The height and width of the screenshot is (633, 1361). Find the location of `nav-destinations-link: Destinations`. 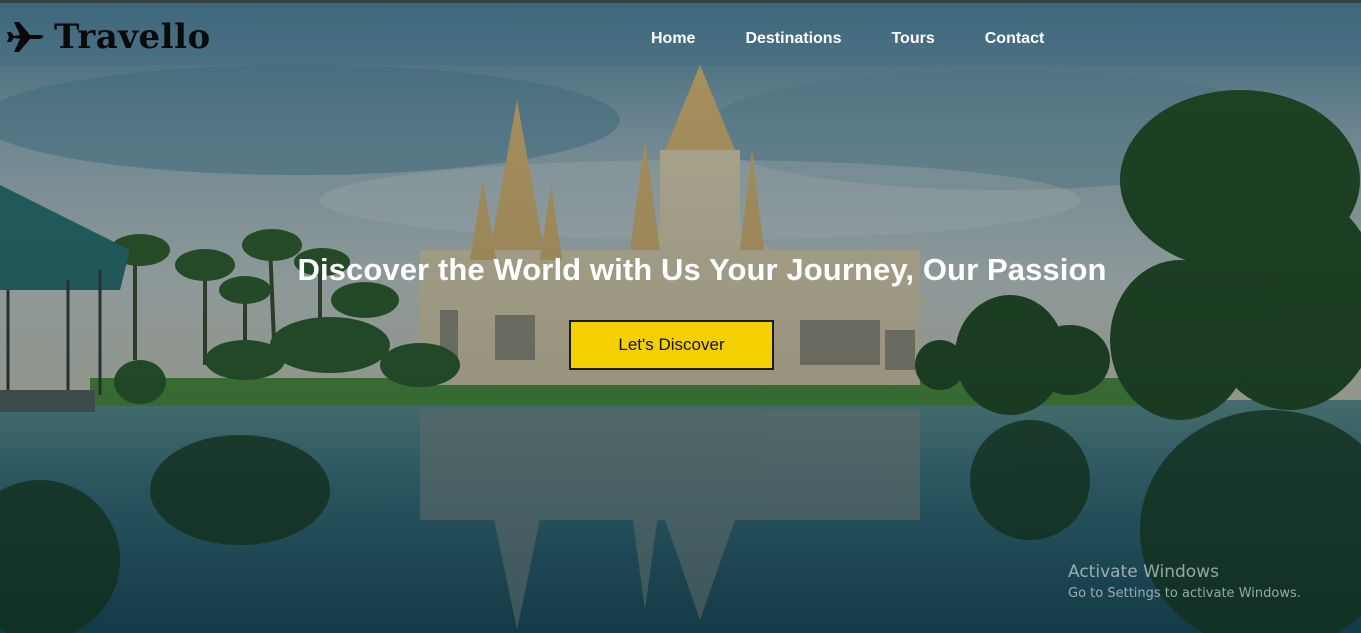

nav-destinations-link: Destinations is located at coordinates (793, 39).